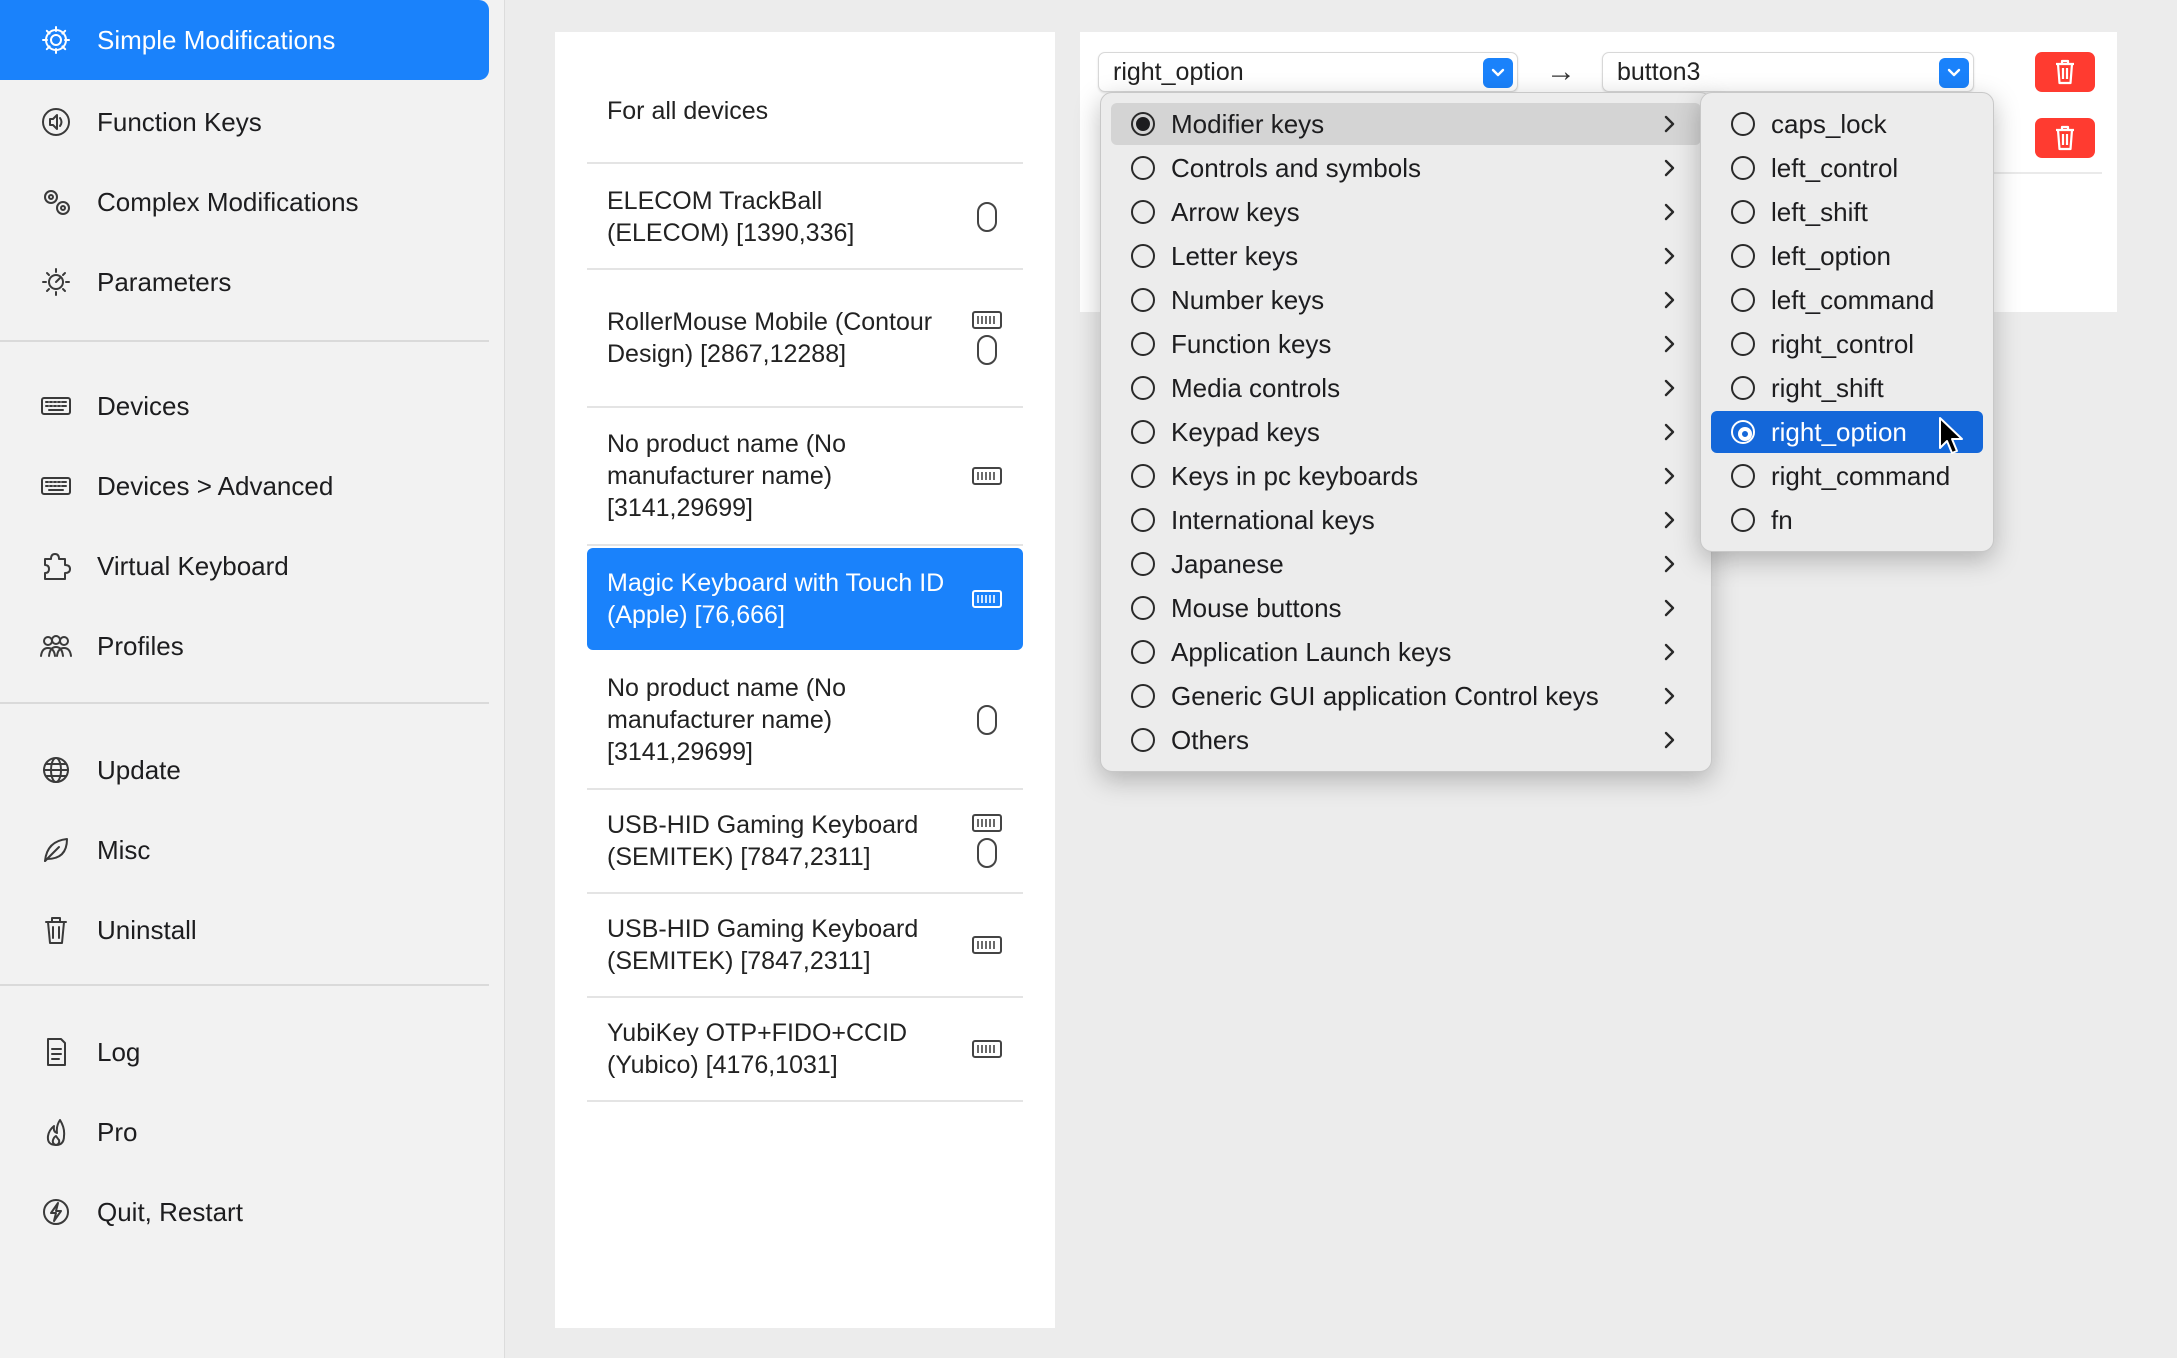 This screenshot has width=2177, height=1358. I want to click on menu-item-label: Generic GUI application Control keys, so click(1385, 695).